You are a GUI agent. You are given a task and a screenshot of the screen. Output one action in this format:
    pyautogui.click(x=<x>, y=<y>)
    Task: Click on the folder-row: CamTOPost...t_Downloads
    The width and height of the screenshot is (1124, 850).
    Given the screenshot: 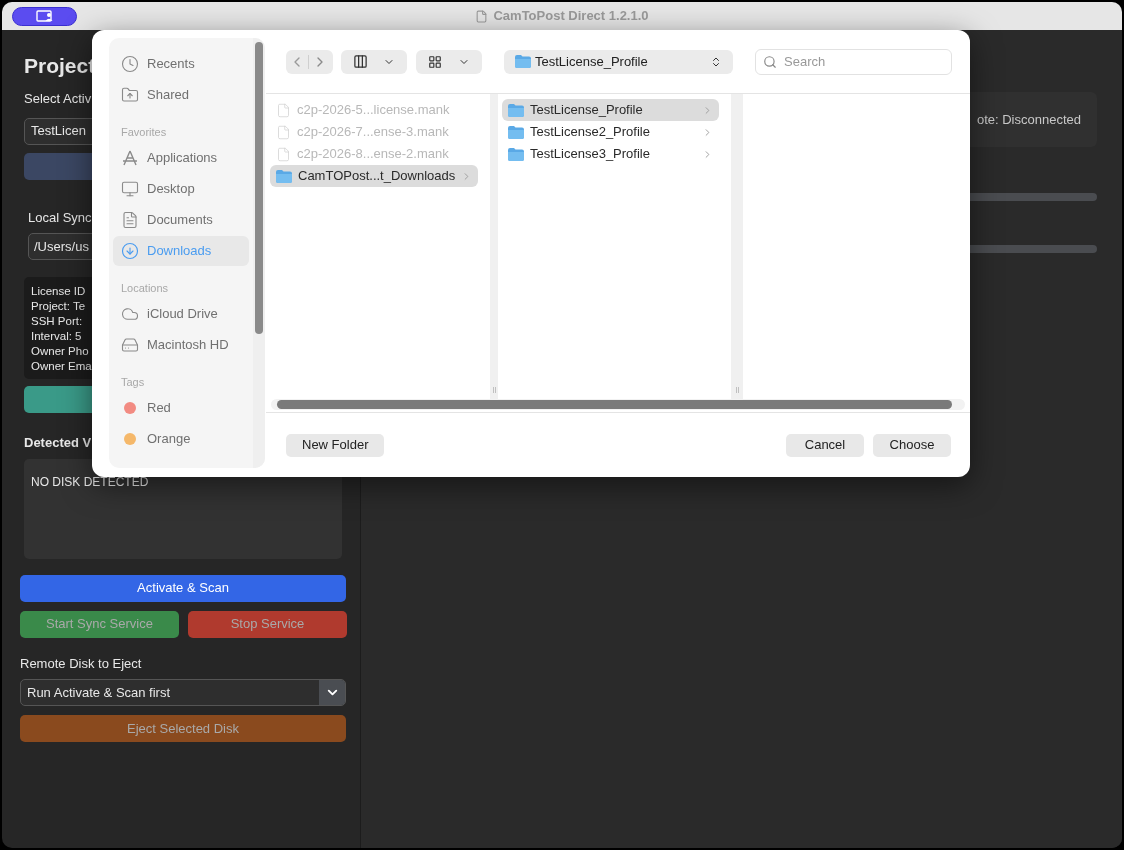 What is the action you would take?
    pyautogui.click(x=374, y=176)
    